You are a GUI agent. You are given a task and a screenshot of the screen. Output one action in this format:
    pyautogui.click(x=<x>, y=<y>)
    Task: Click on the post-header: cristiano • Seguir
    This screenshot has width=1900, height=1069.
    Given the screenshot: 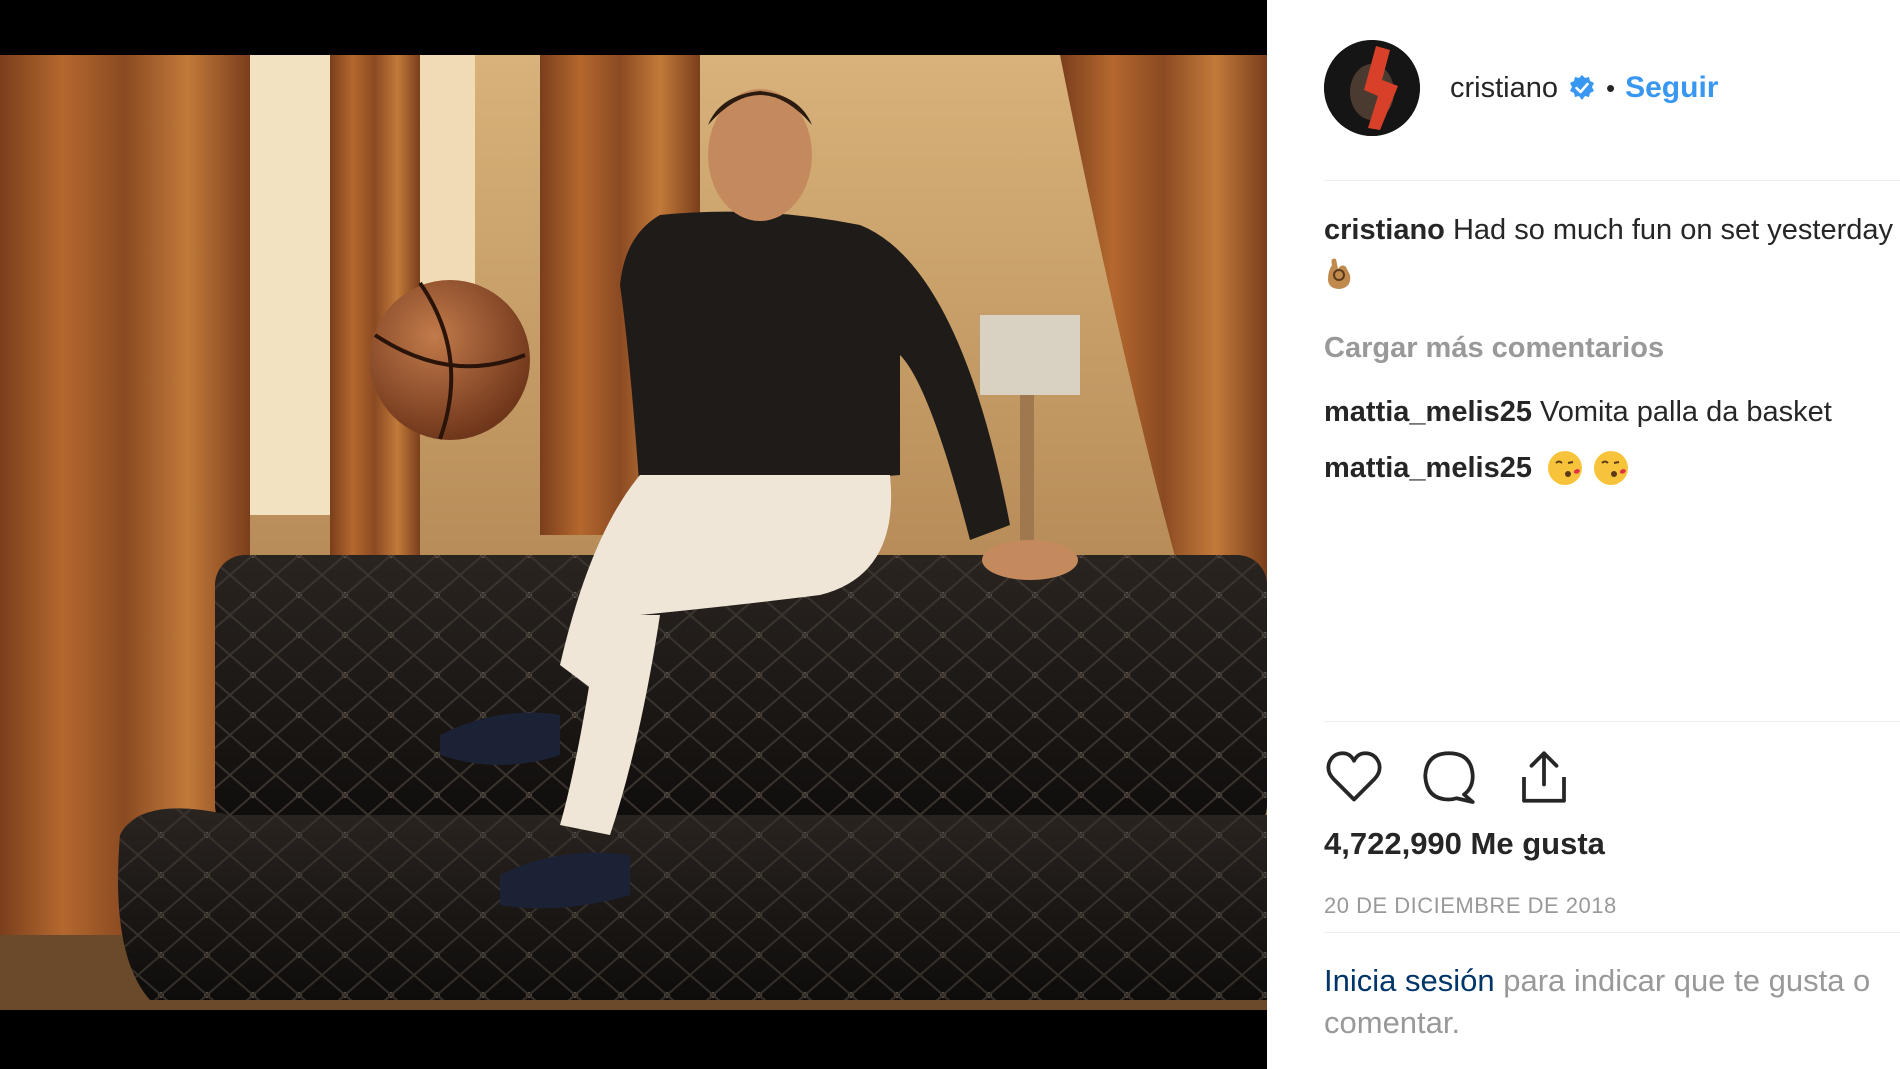 What is the action you would take?
    pyautogui.click(x=1612, y=88)
    